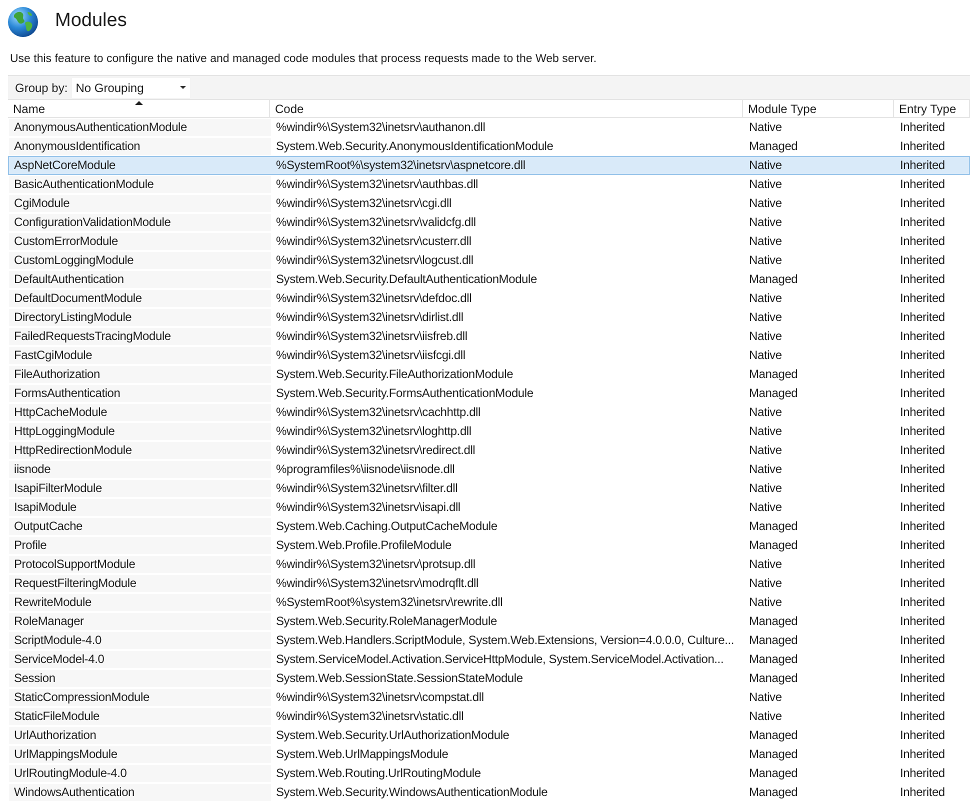  I want to click on table-cell-text: AnonymousIdentification, so click(76, 146).